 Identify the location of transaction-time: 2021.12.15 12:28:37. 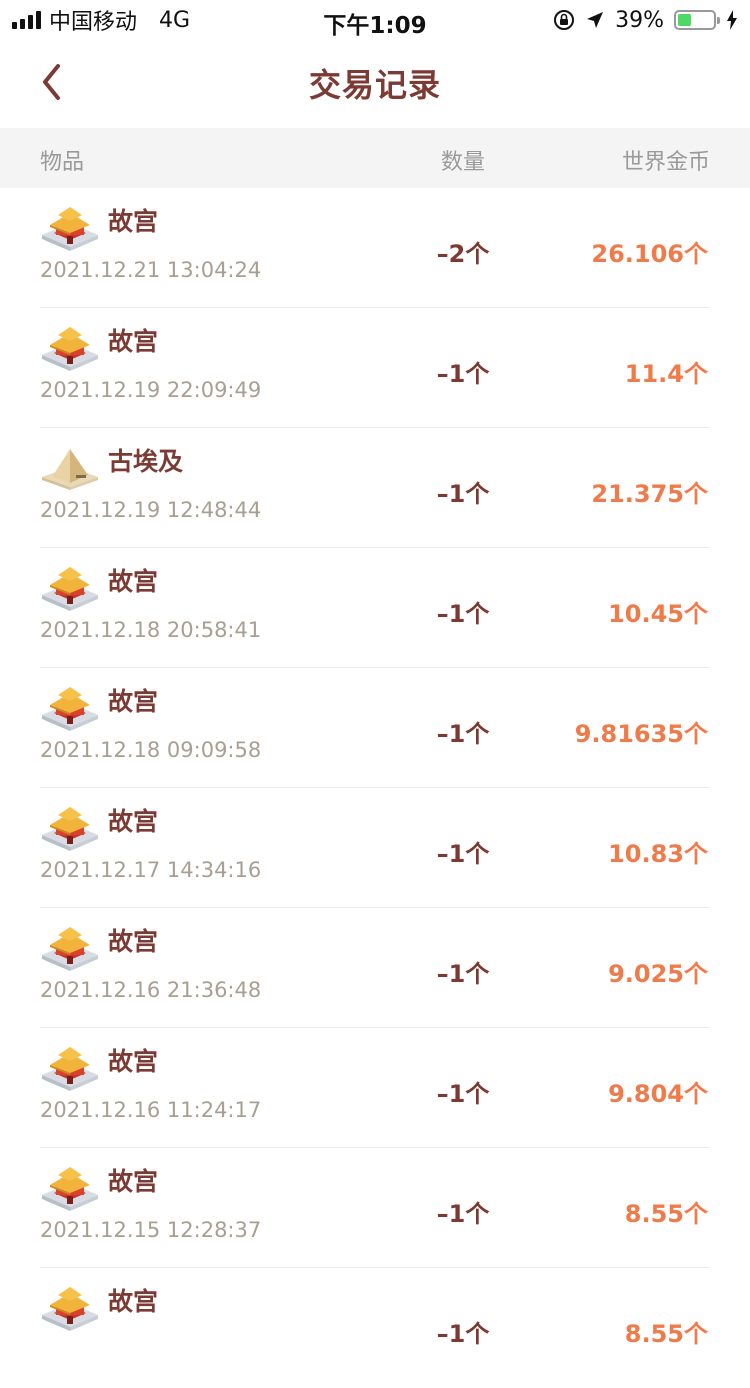
(151, 1230).